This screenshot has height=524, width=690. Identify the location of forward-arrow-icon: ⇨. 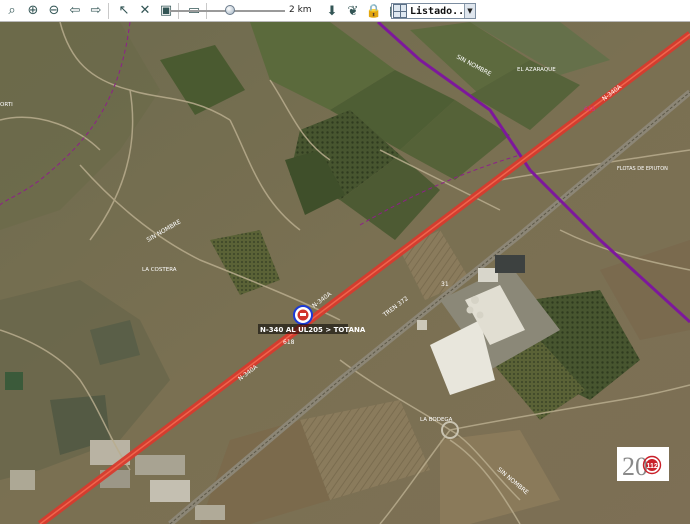
(96, 11).